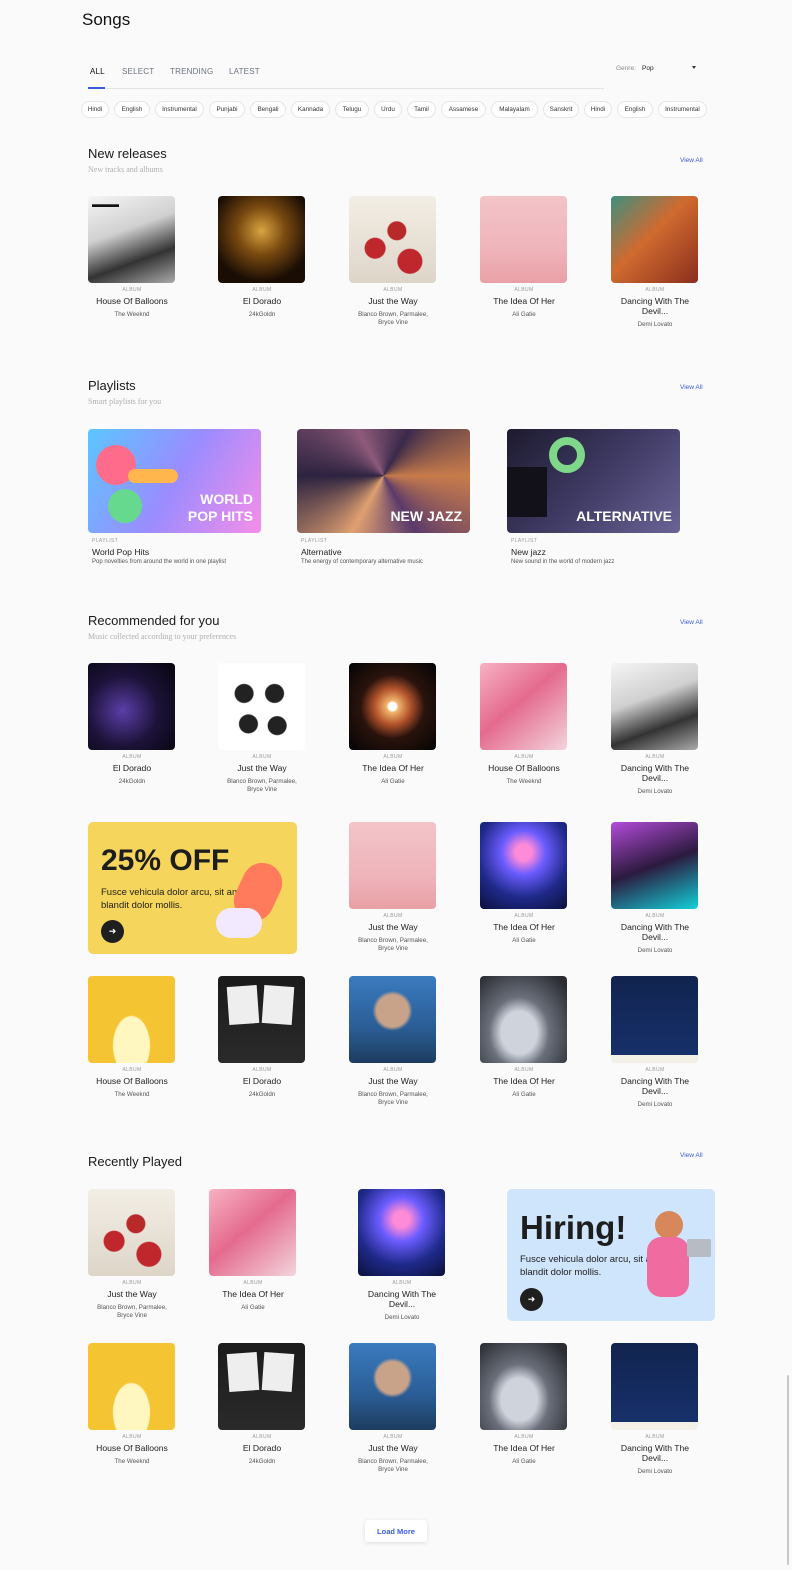  What do you see at coordinates (682, 109) in the screenshot?
I see `chip-instrumental-2: Instrumental` at bounding box center [682, 109].